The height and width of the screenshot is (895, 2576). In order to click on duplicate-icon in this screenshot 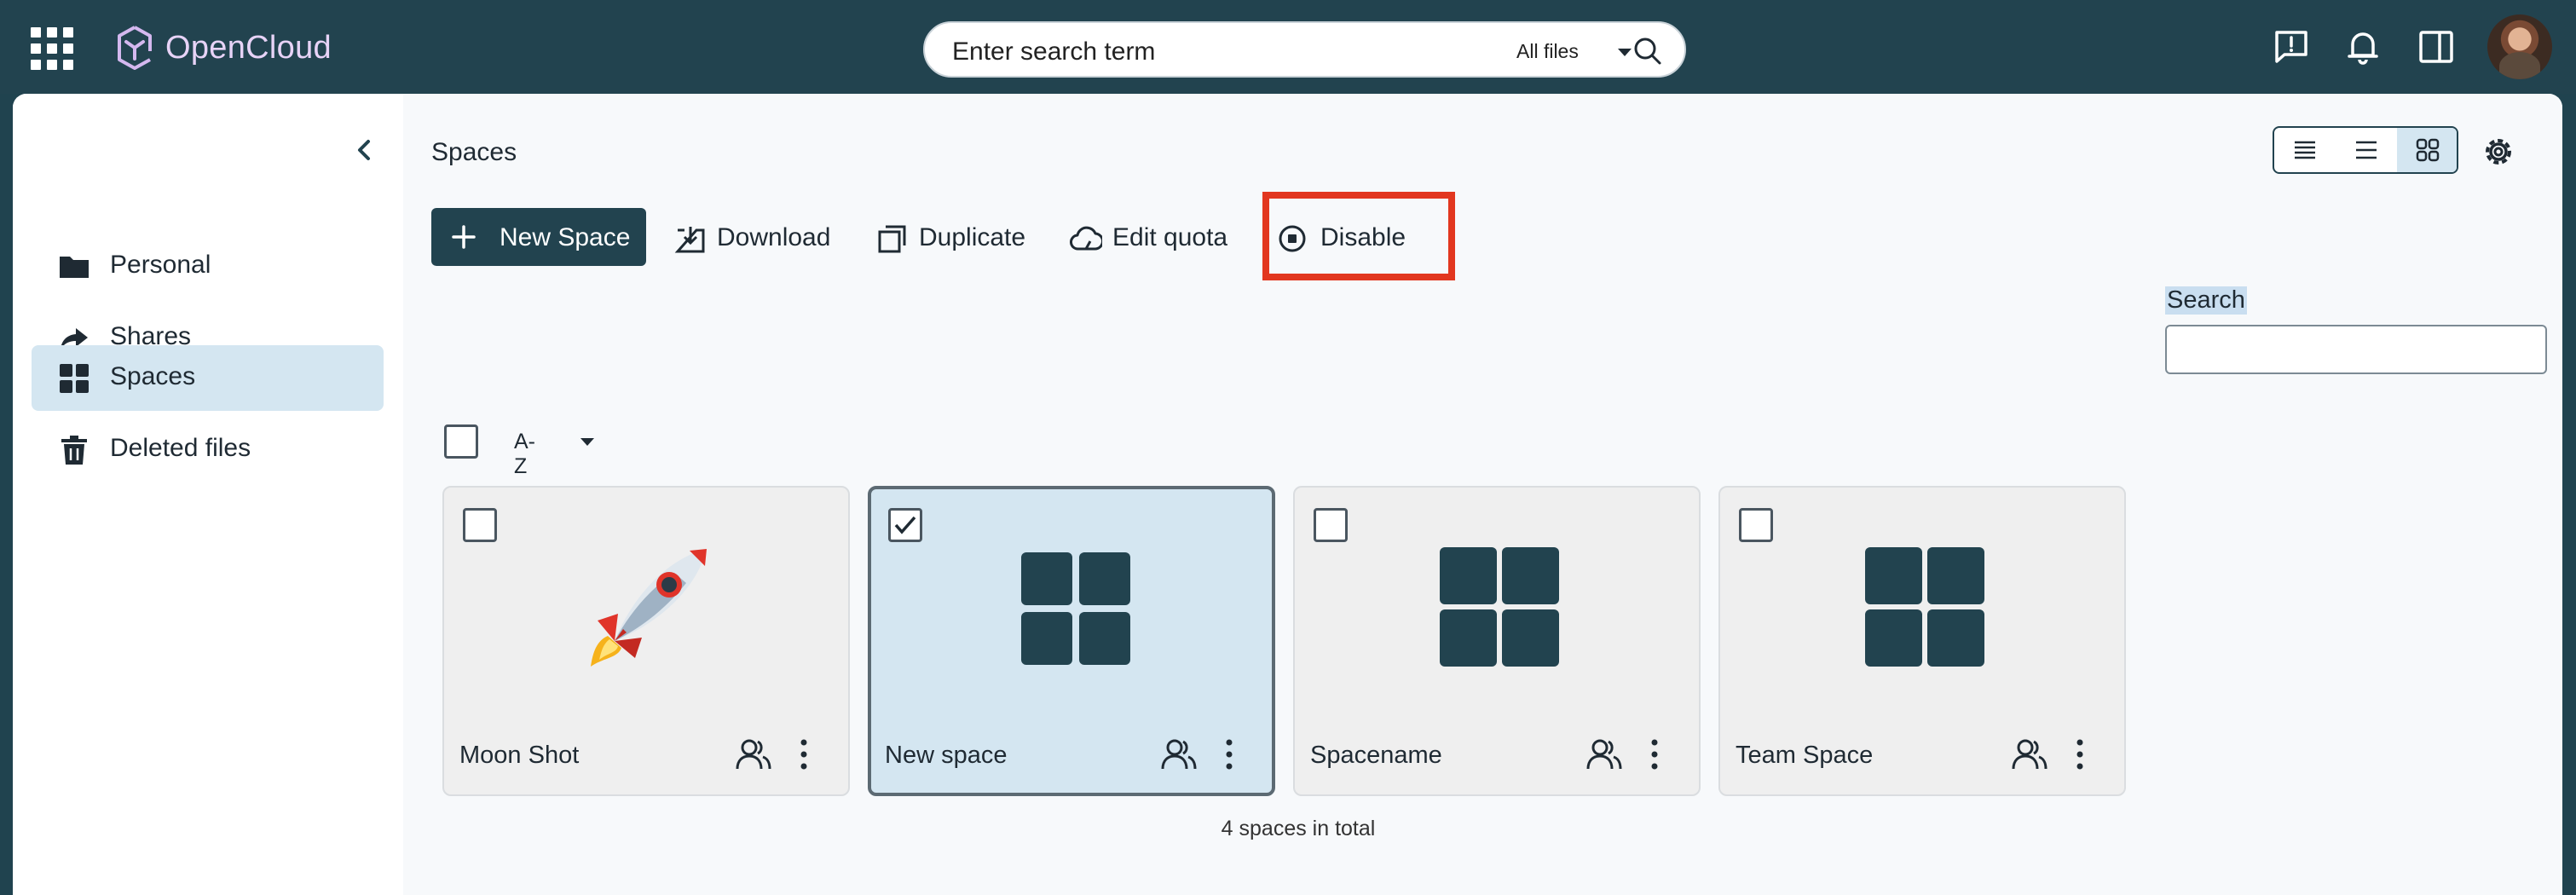, I will do `click(892, 239)`.